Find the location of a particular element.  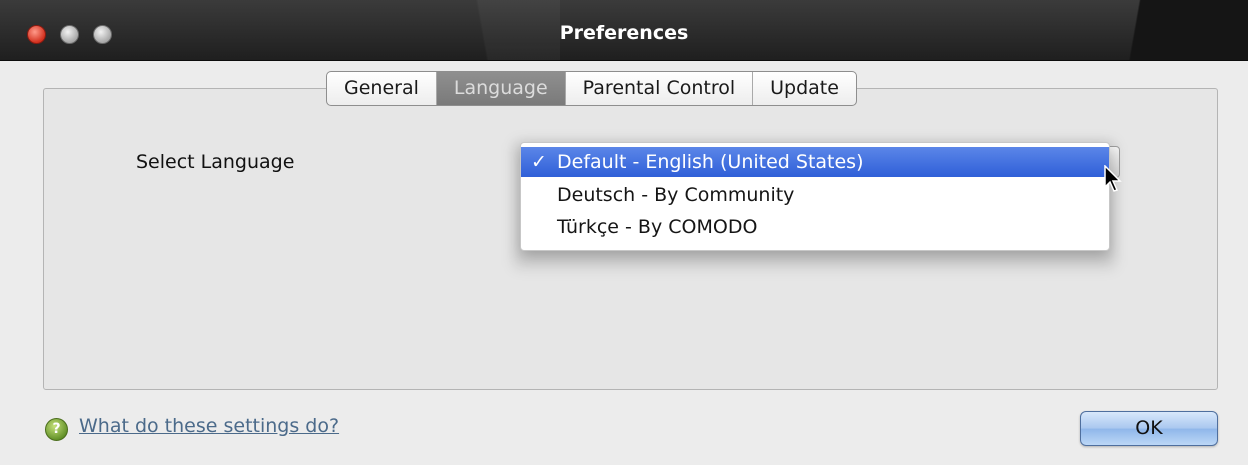

tab-general: General is located at coordinates (382, 88).